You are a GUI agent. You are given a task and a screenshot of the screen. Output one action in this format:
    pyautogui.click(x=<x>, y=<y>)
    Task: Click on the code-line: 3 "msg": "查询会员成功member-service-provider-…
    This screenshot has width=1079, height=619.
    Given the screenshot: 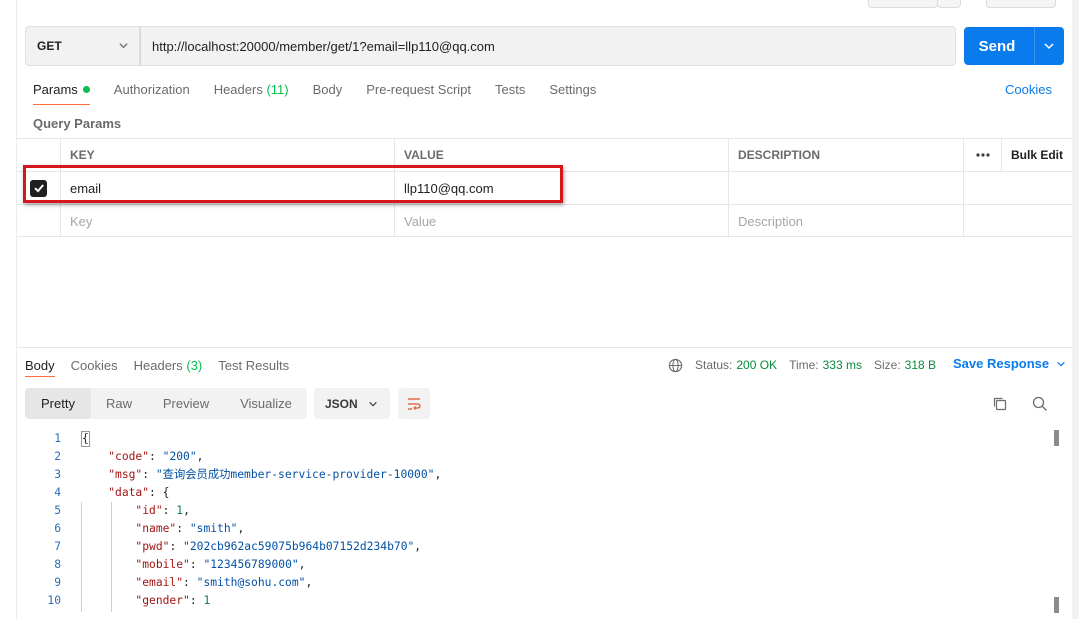 What is the action you would take?
    pyautogui.click(x=537, y=475)
    